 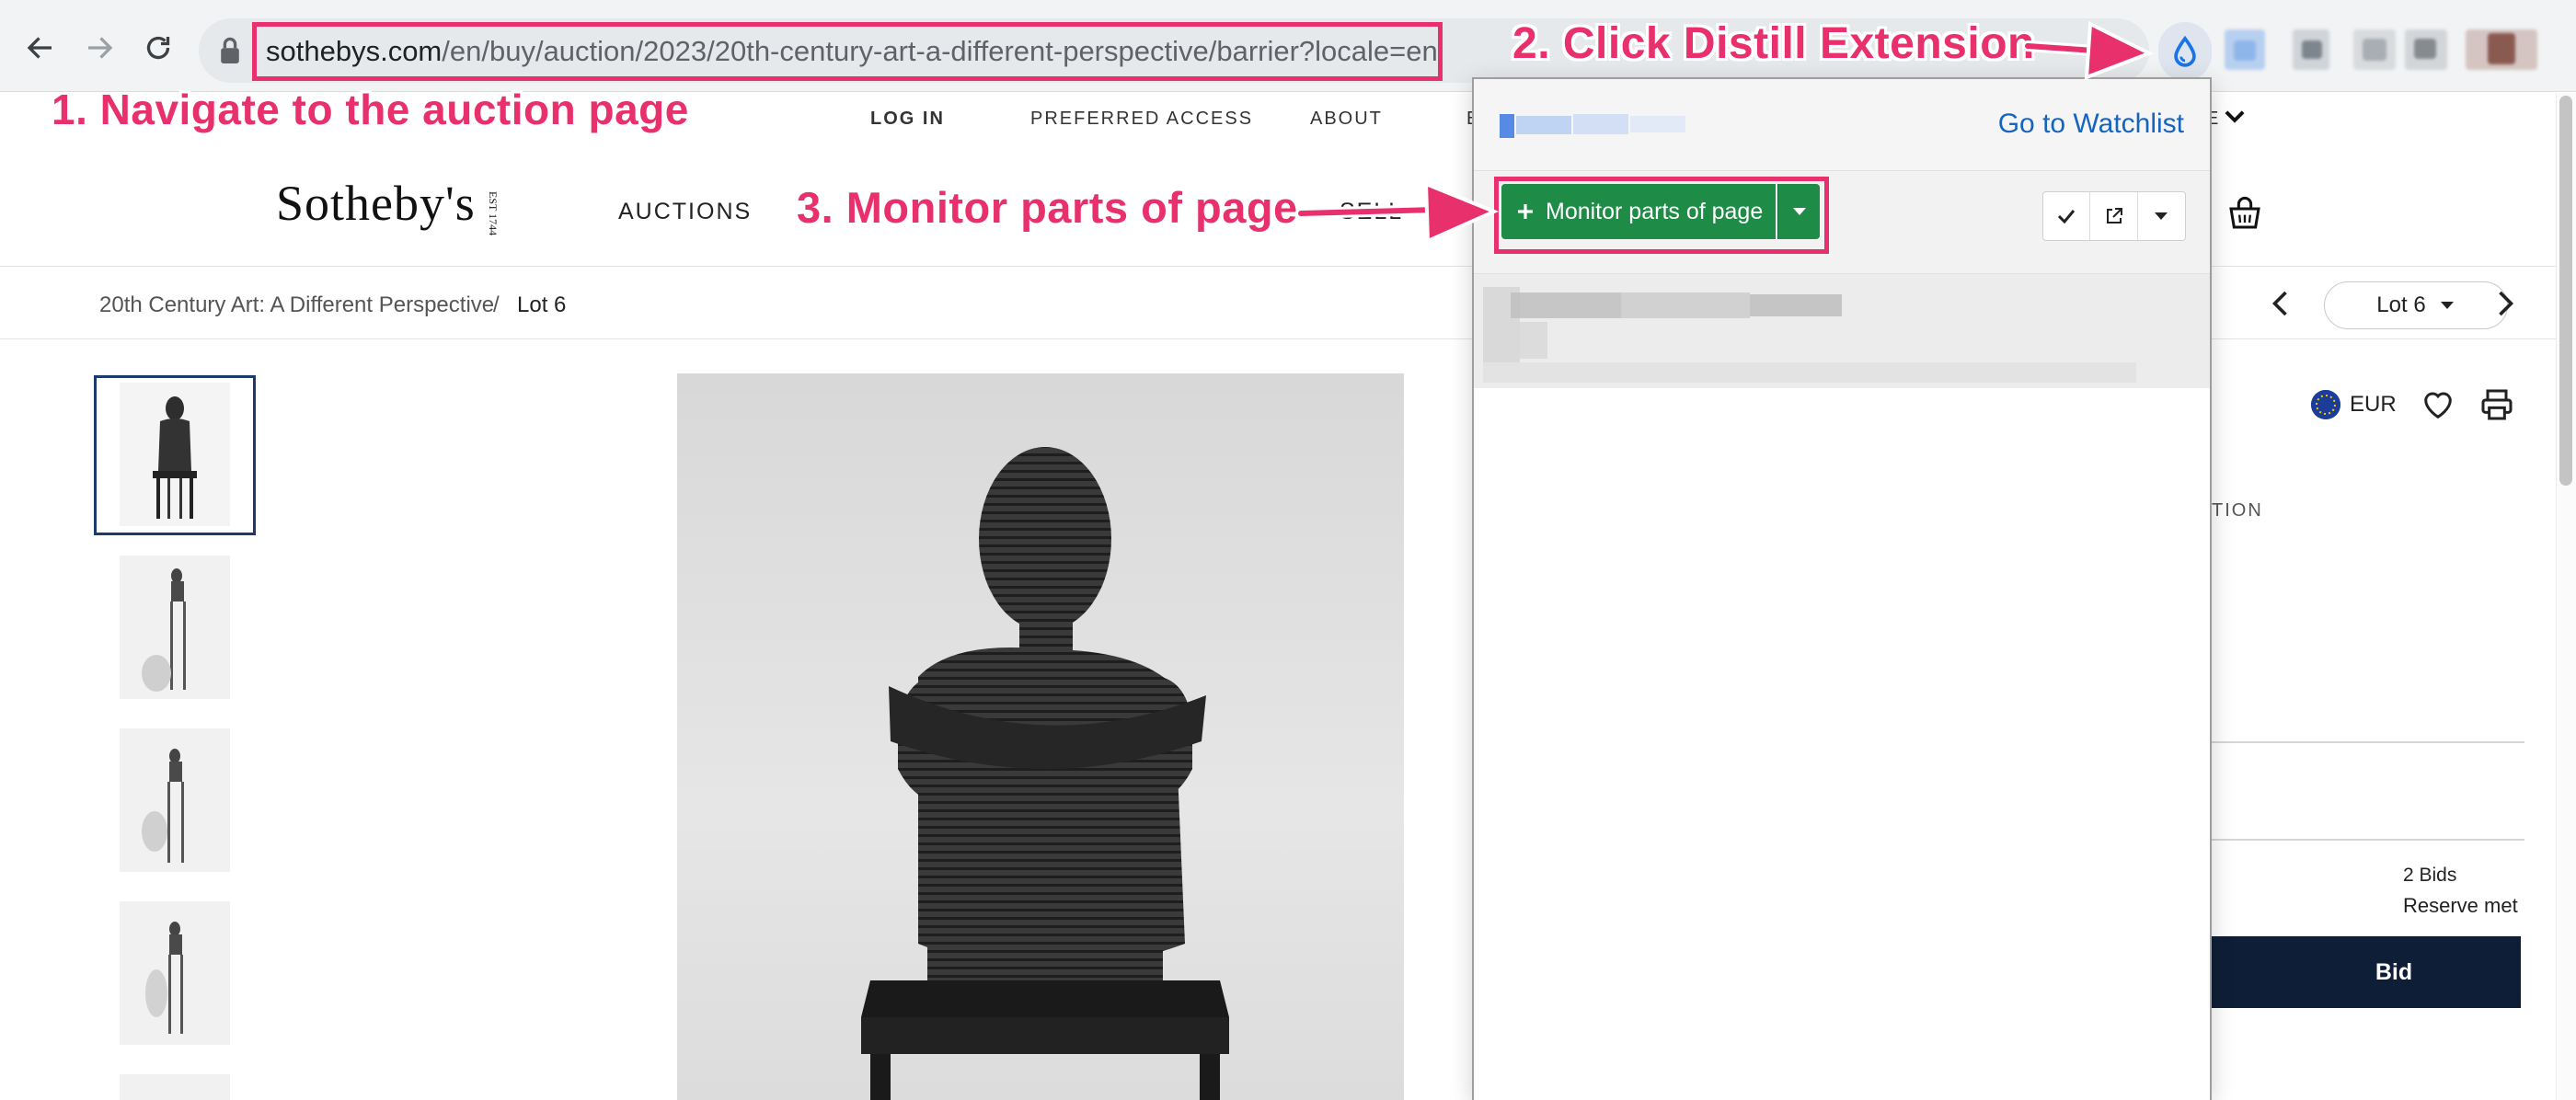 What do you see at coordinates (2496, 404) in the screenshot?
I see `print-icon` at bounding box center [2496, 404].